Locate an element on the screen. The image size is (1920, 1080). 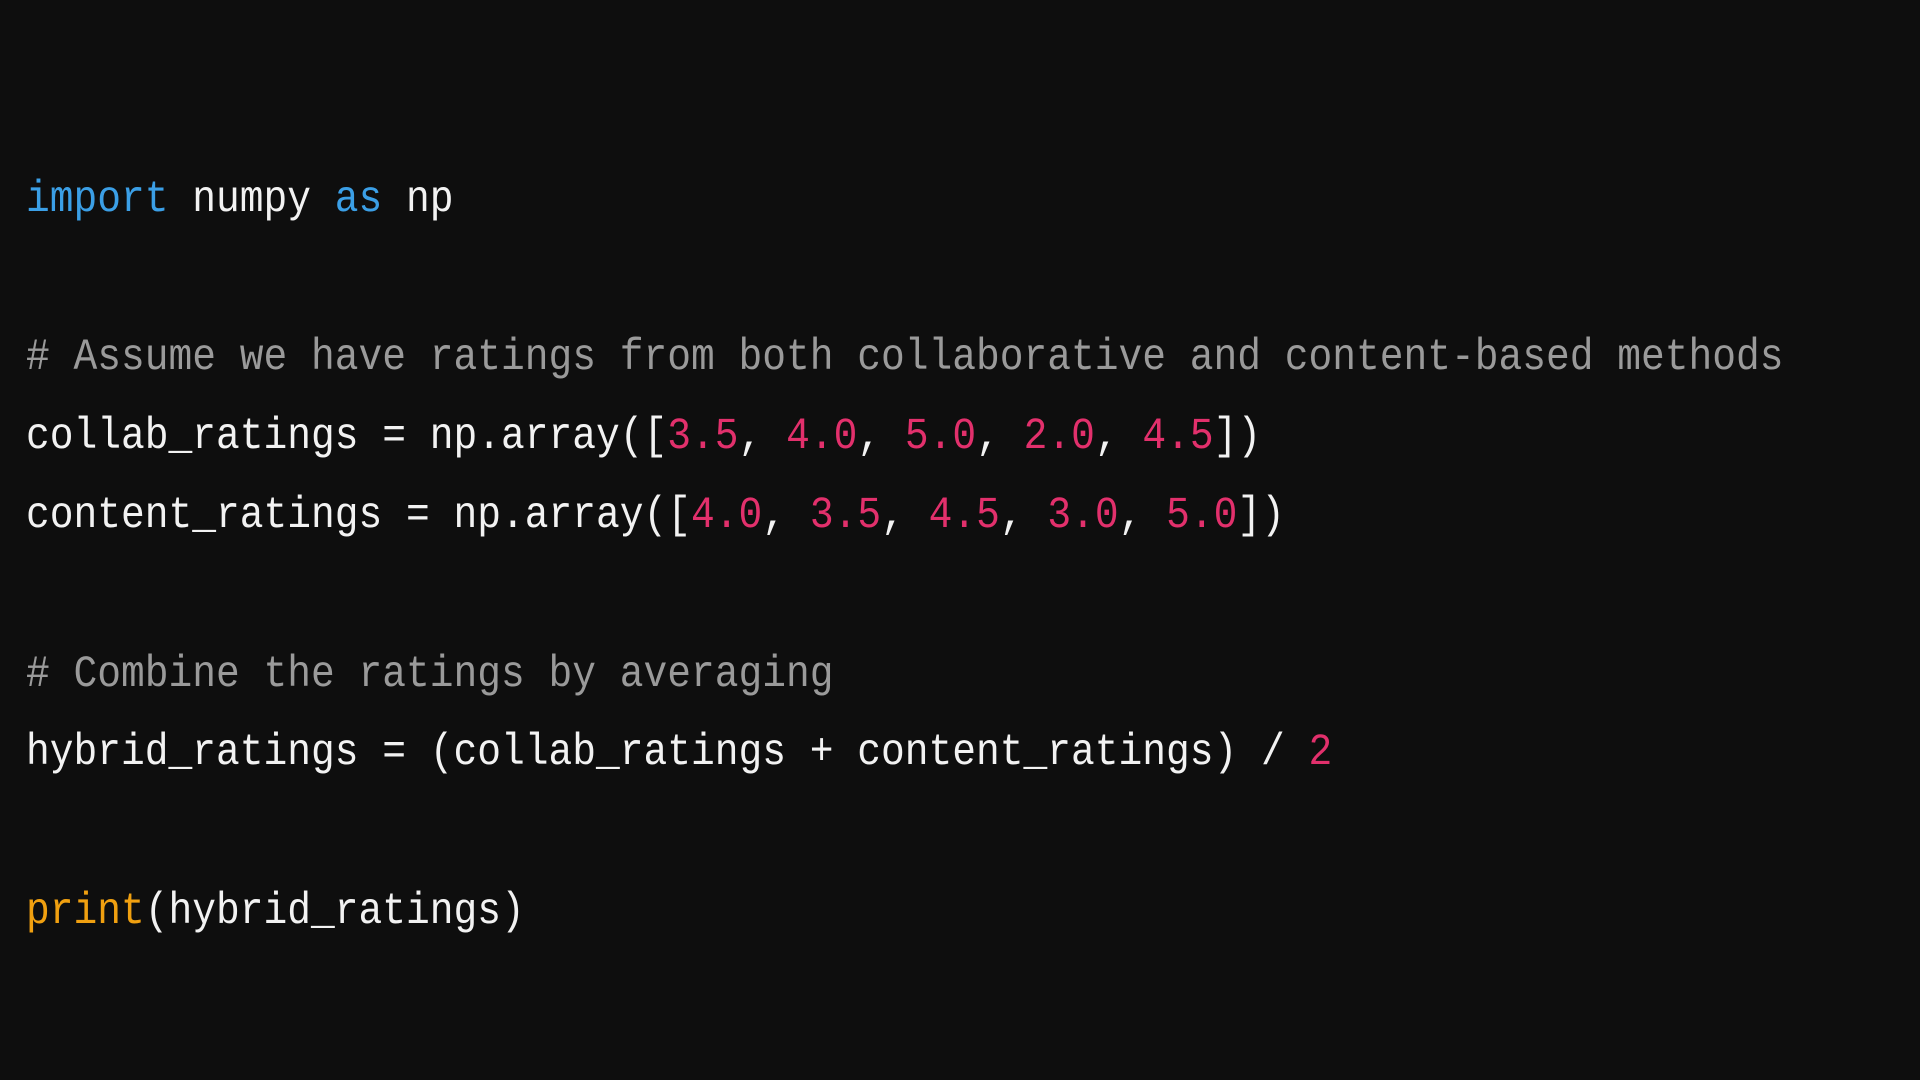
keyword-import: import is located at coordinates (97, 199).